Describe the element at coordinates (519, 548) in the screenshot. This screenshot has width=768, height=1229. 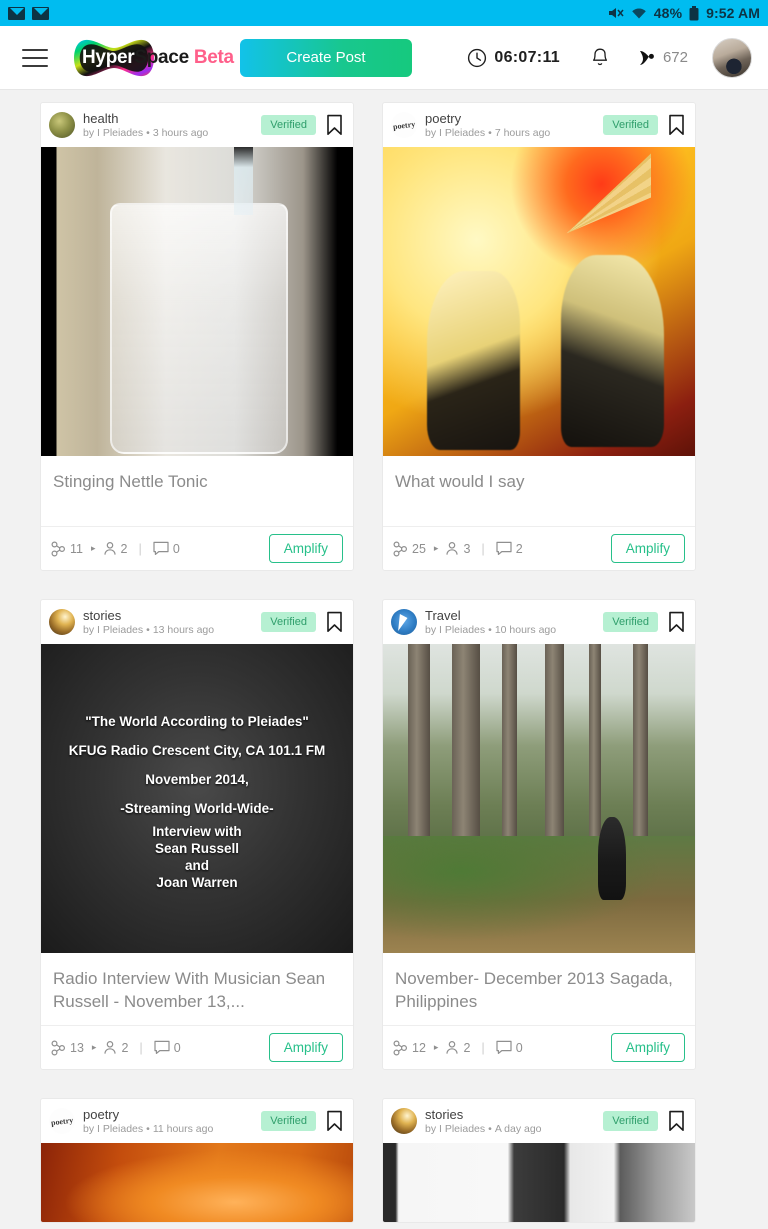
I see `comment-count: 2` at that location.